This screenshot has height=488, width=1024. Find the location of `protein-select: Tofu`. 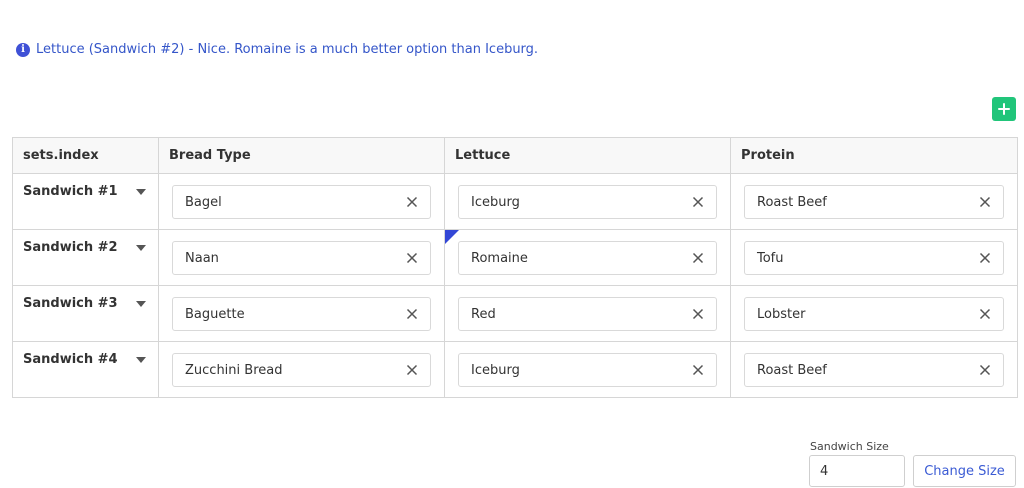

protein-select: Tofu is located at coordinates (874, 258).